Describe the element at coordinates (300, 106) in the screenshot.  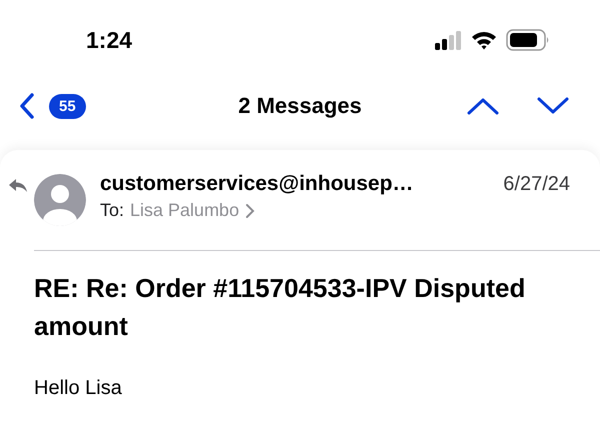
I see `nav-title: 2 Messages` at that location.